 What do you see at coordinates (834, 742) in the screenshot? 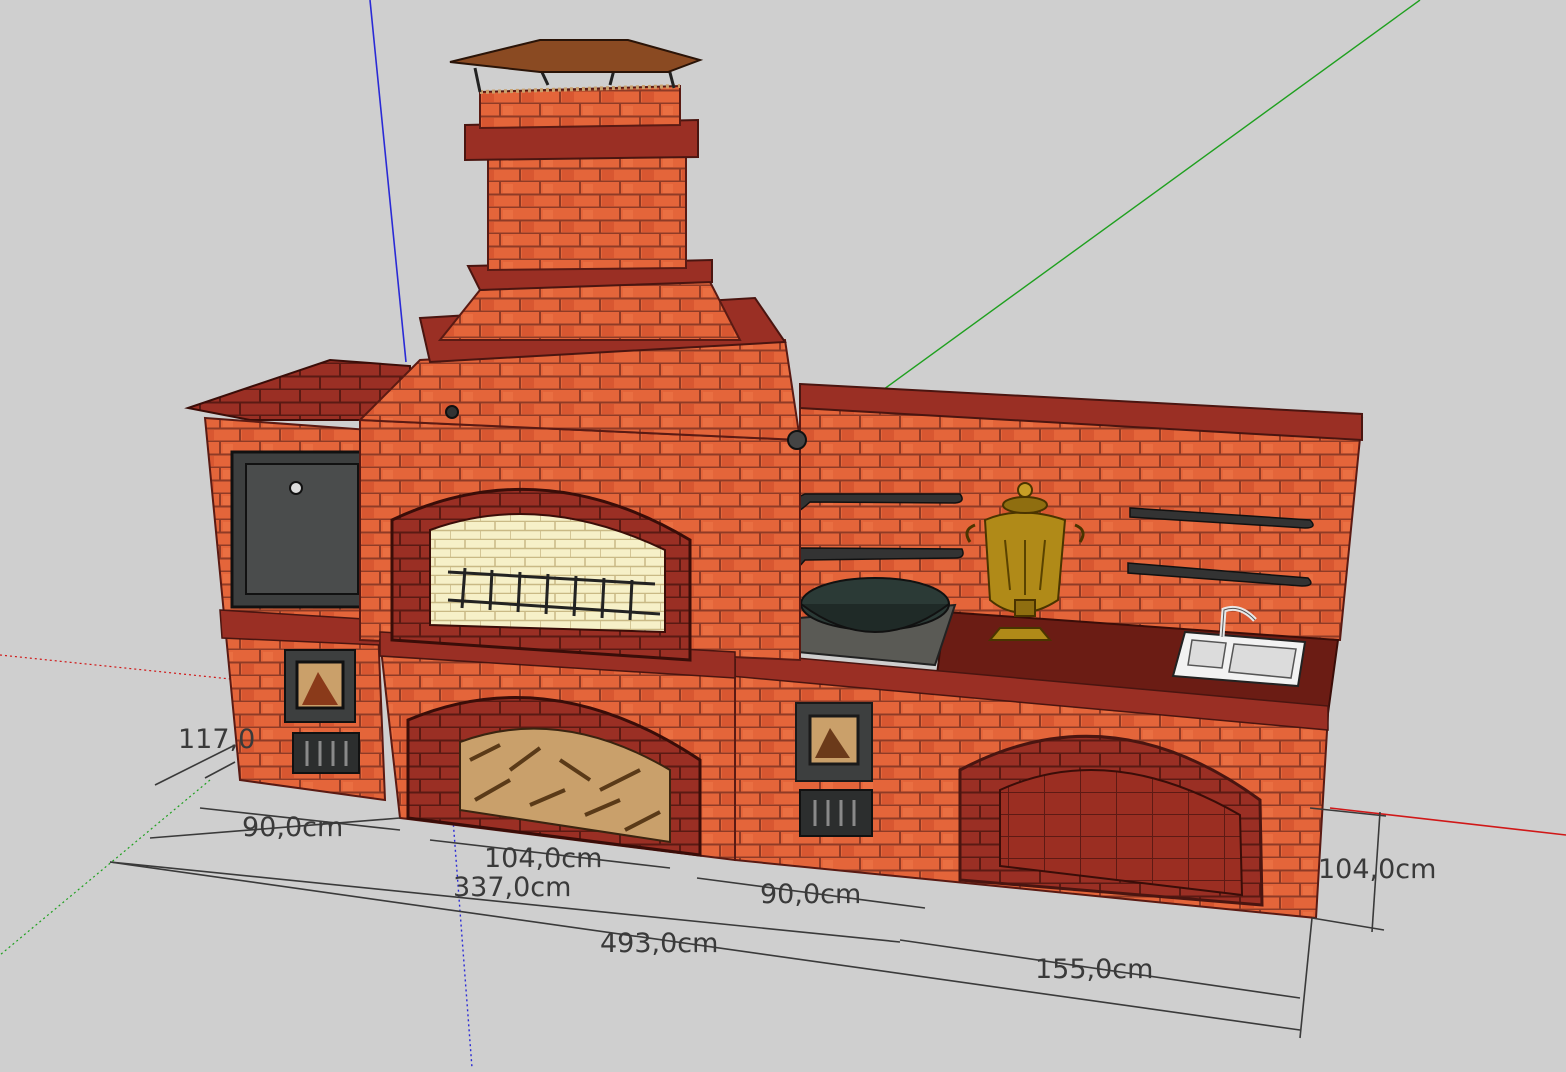
I see `oven-door-right` at bounding box center [834, 742].